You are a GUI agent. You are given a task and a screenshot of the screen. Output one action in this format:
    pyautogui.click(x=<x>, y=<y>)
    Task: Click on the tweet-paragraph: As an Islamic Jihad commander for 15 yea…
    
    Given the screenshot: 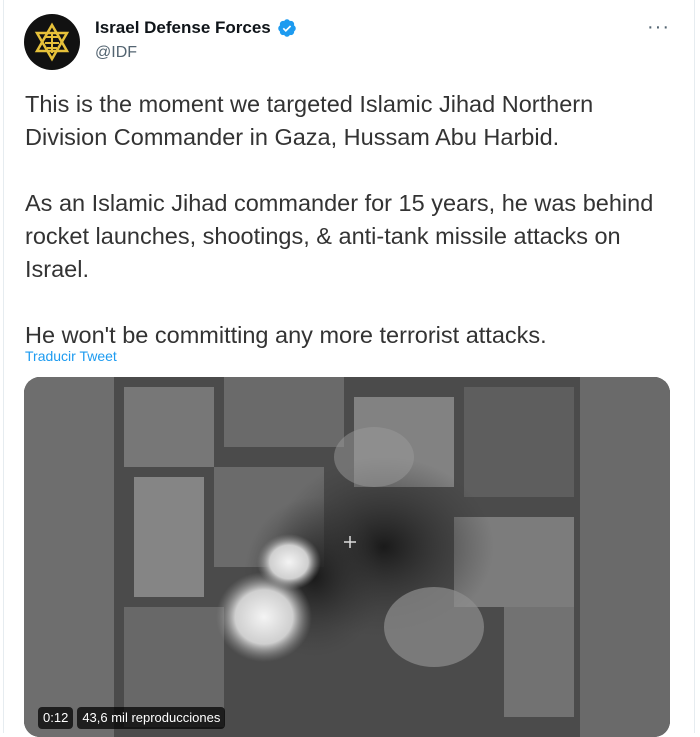 What is the action you would take?
    pyautogui.click(x=339, y=236)
    